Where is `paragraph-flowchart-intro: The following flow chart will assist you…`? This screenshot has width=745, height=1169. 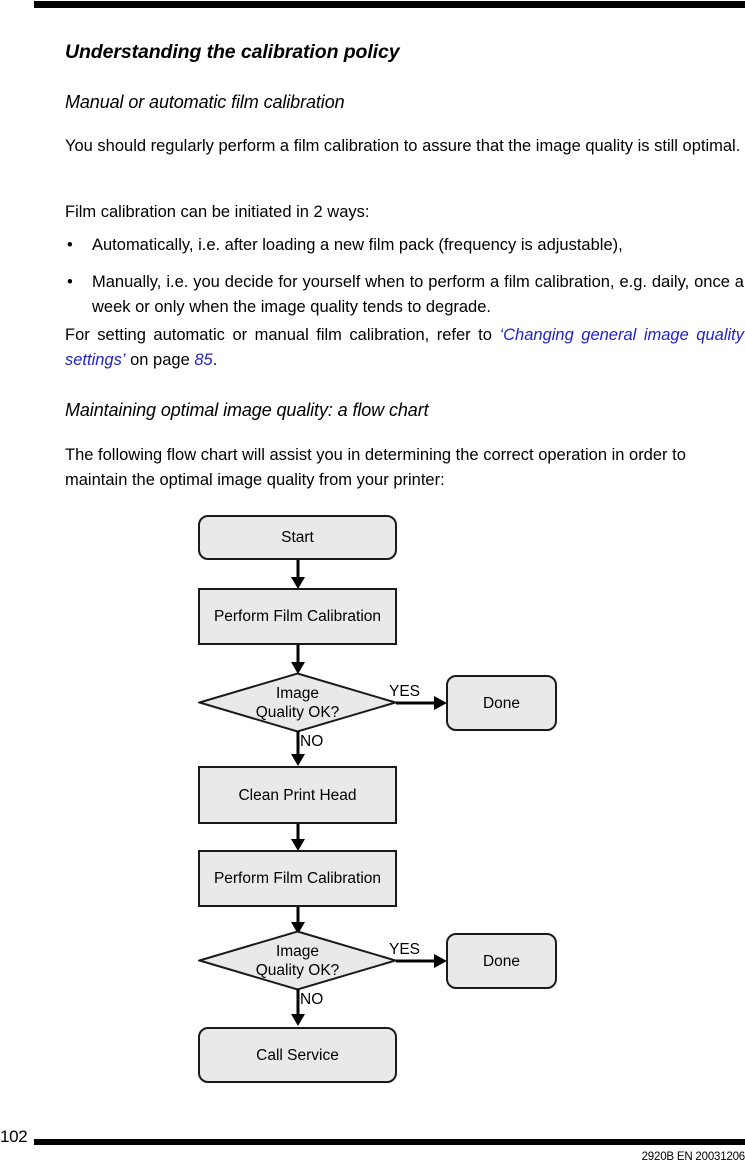
paragraph-flowchart-intro: The following flow chart will assist you… is located at coordinates (375, 467).